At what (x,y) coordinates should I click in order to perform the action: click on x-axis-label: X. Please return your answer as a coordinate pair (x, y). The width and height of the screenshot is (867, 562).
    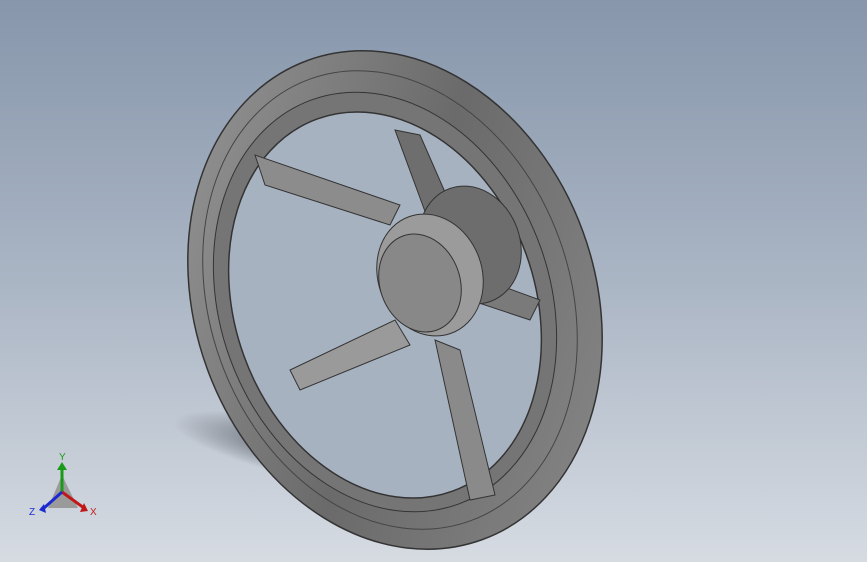
    Looking at the image, I should click on (93, 512).